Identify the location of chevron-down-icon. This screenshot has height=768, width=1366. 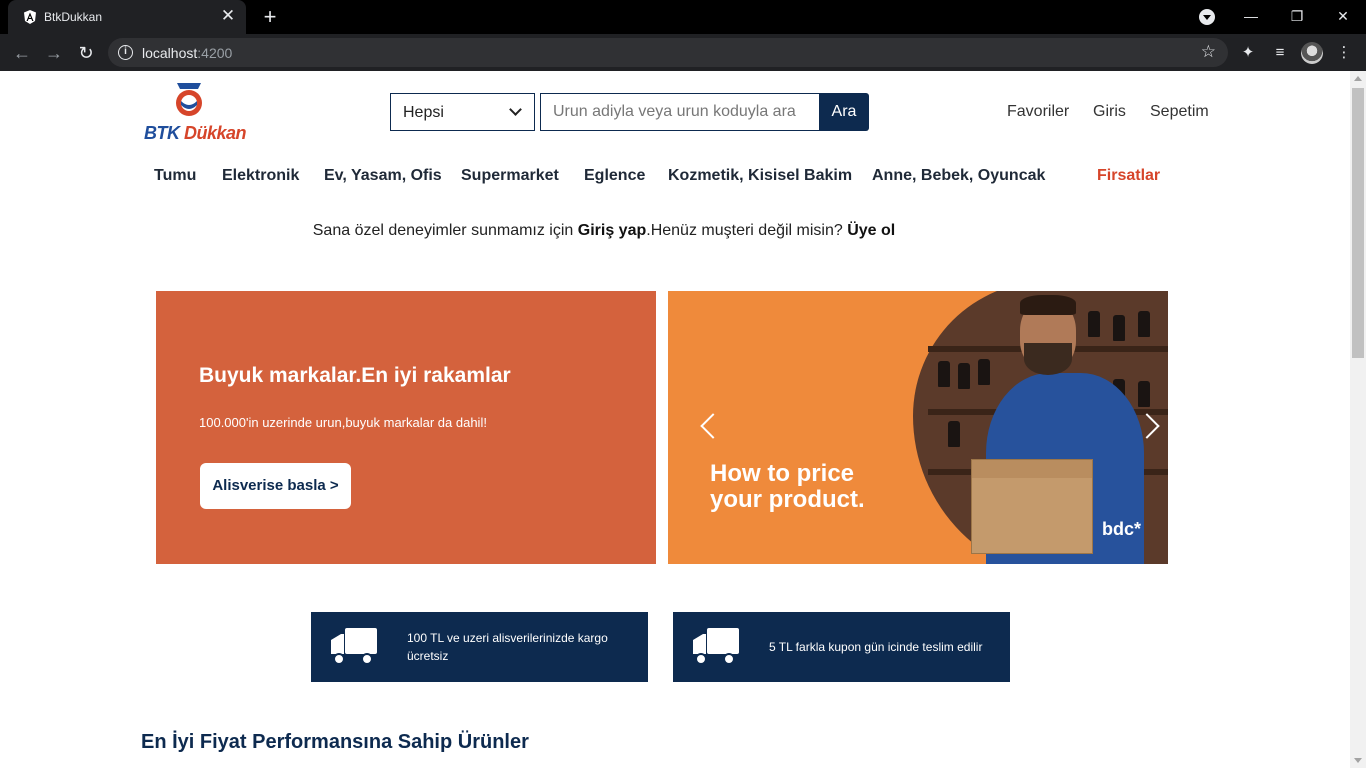
(515, 109).